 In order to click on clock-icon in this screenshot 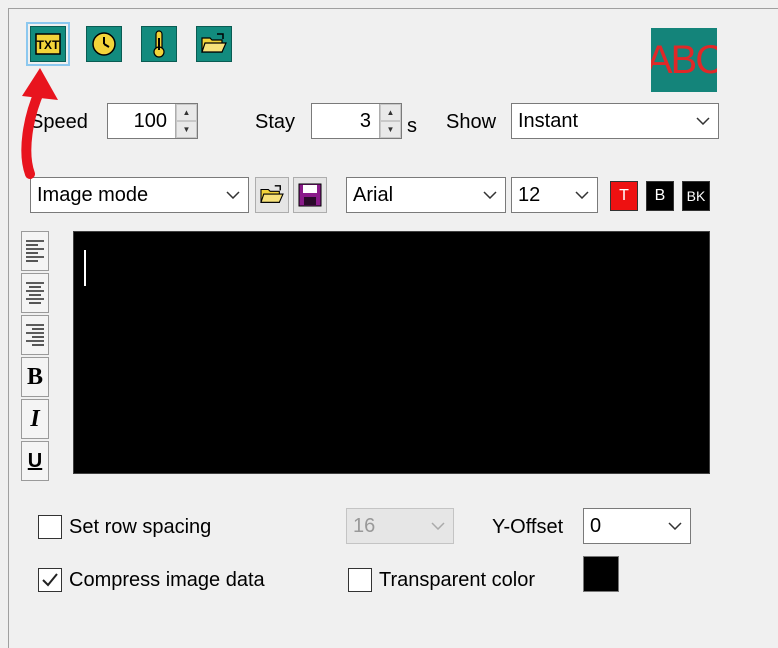, I will do `click(104, 44)`.